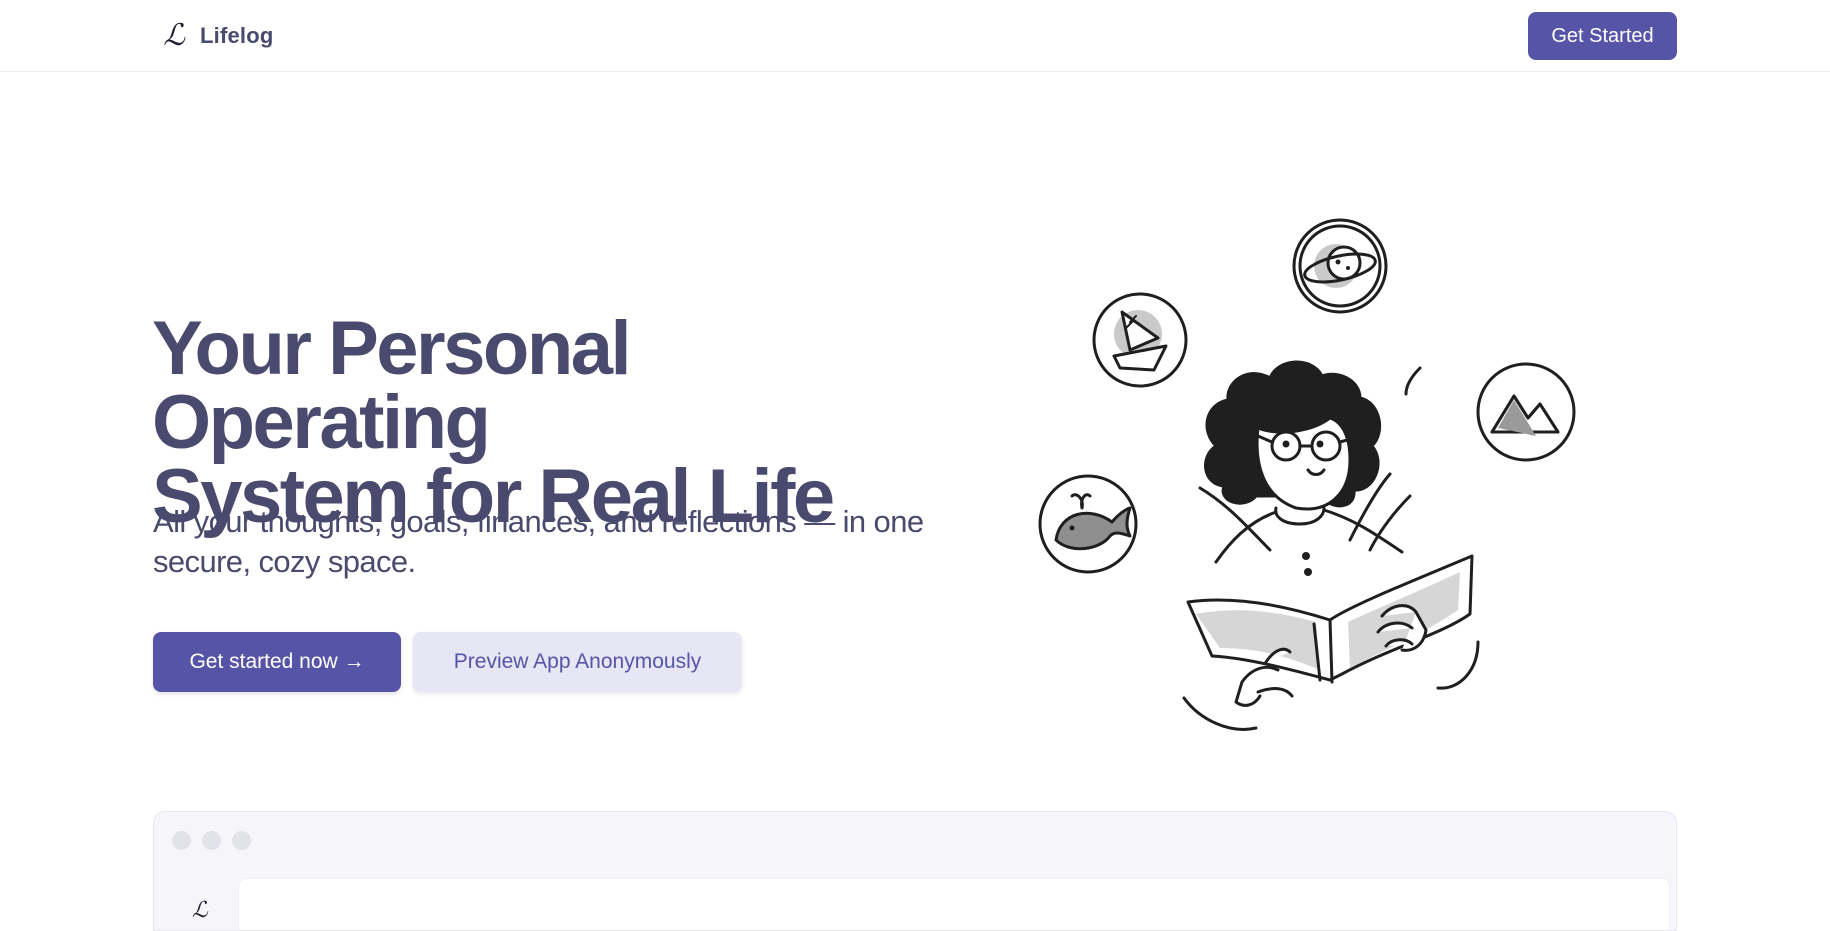 The image size is (1830, 931). What do you see at coordinates (954, 904) in the screenshot?
I see `app-preview-content` at bounding box center [954, 904].